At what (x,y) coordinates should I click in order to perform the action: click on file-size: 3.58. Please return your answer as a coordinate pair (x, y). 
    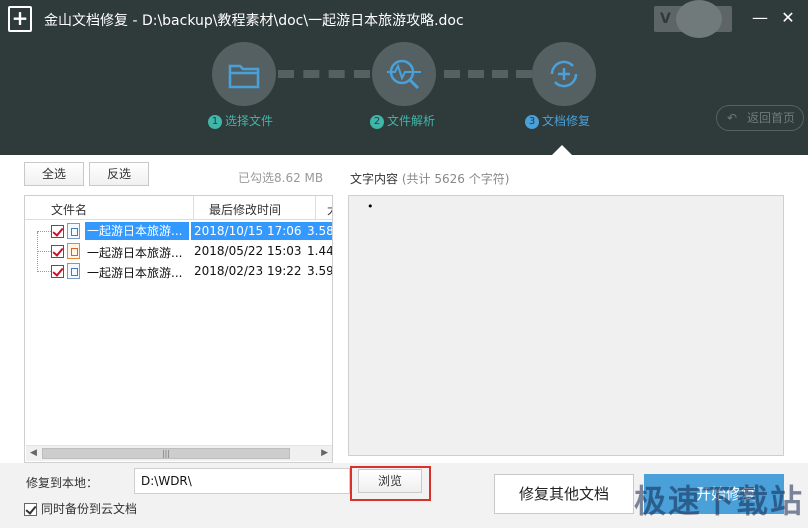
    Looking at the image, I should click on (317, 231).